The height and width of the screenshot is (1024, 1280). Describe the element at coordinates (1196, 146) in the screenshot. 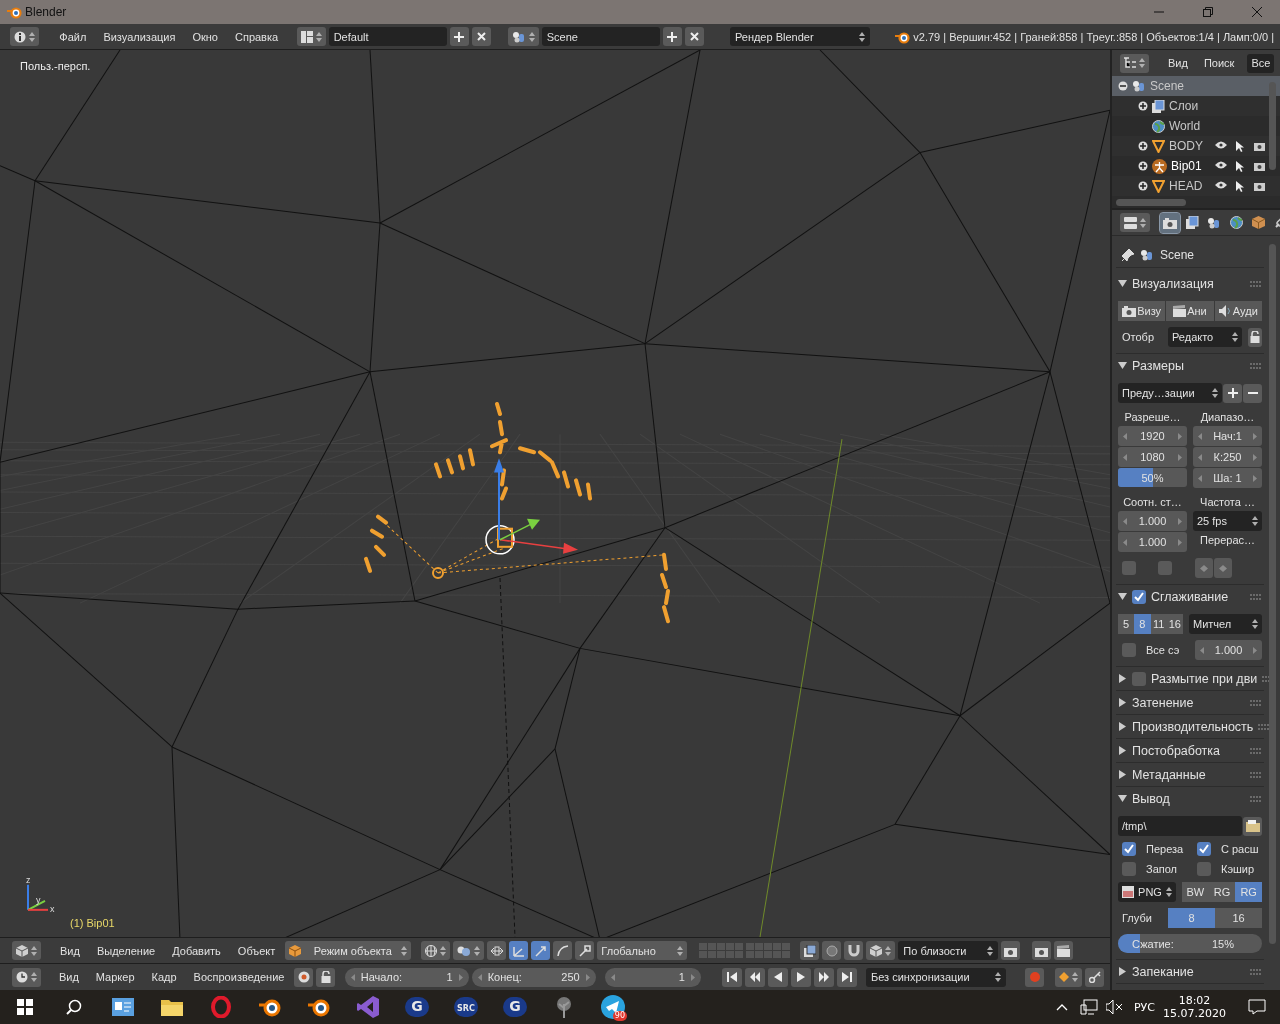

I see `tree-row: BODY` at that location.